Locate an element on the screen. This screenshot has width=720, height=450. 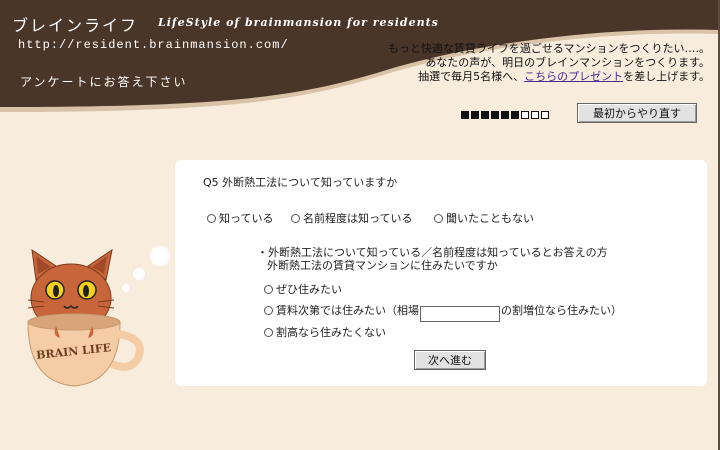
radio-know is located at coordinates (211, 218).